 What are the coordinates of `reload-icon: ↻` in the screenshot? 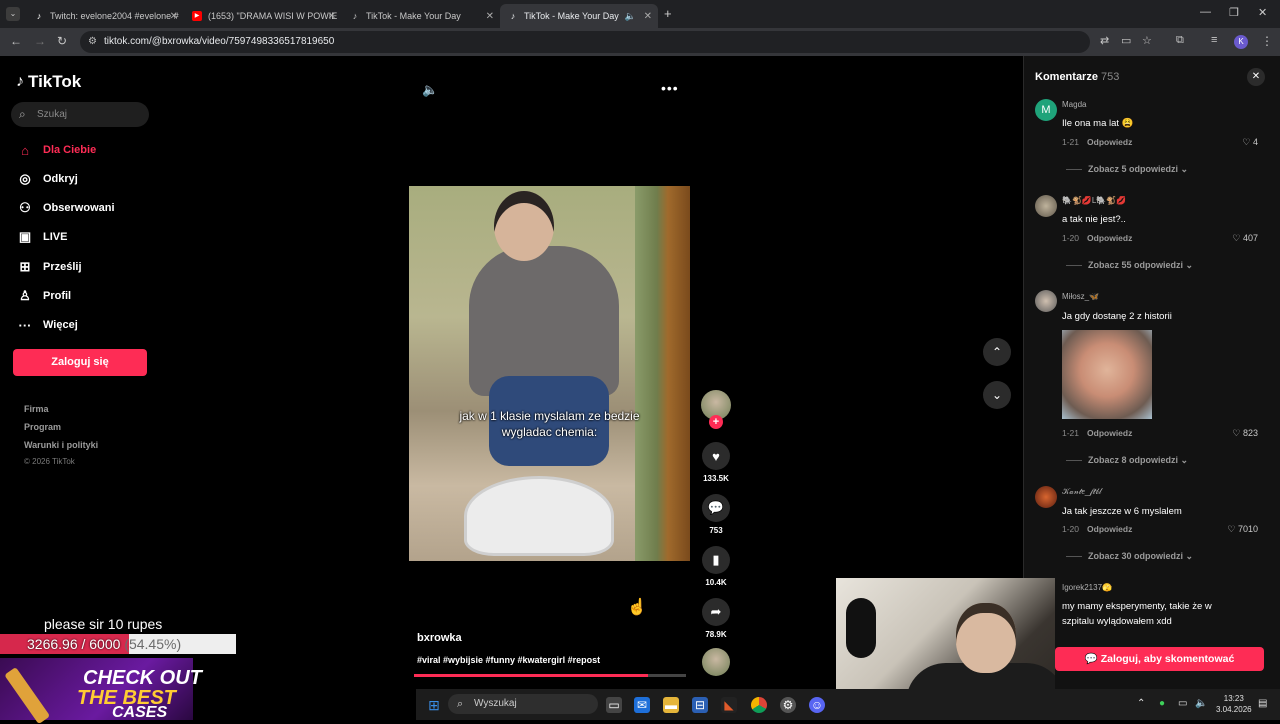 It's located at (62, 41).